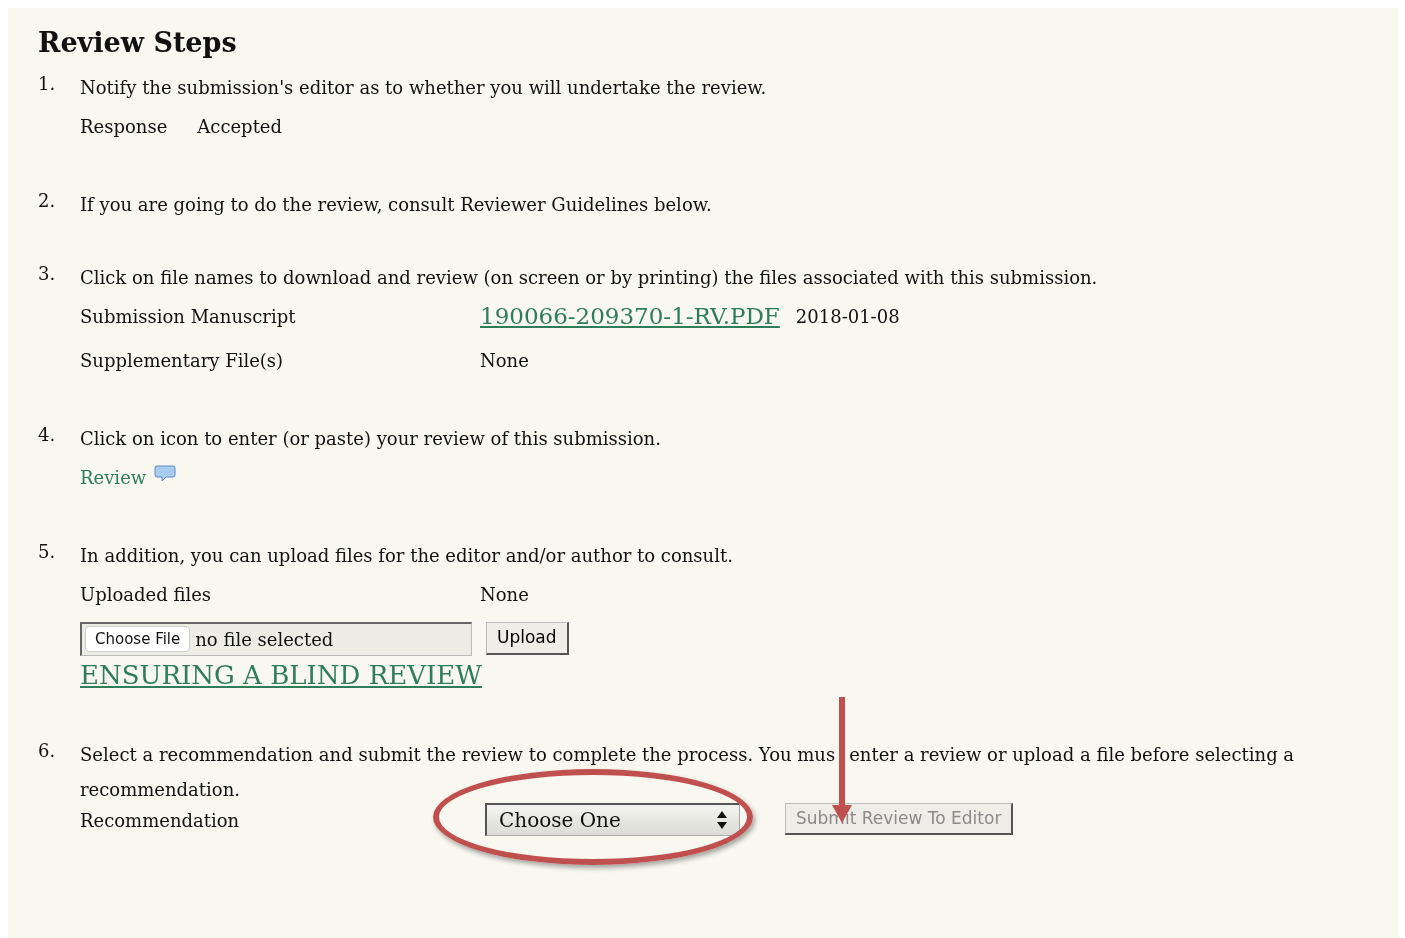 The height and width of the screenshot is (938, 1405). I want to click on page-heading: Review Steps, so click(138, 43).